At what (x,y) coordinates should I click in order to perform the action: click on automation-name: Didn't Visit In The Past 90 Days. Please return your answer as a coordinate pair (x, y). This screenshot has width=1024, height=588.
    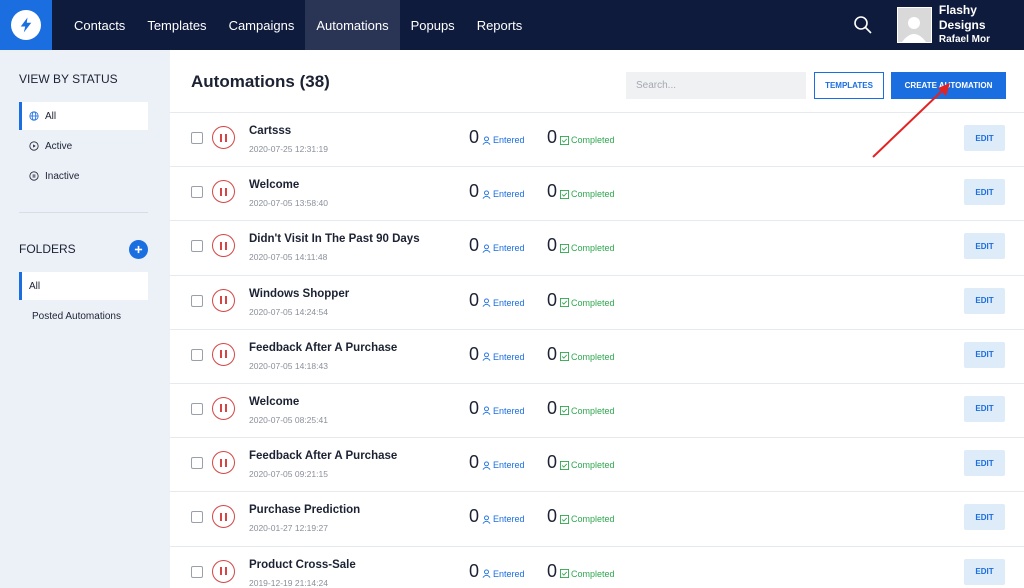
    Looking at the image, I should click on (334, 239).